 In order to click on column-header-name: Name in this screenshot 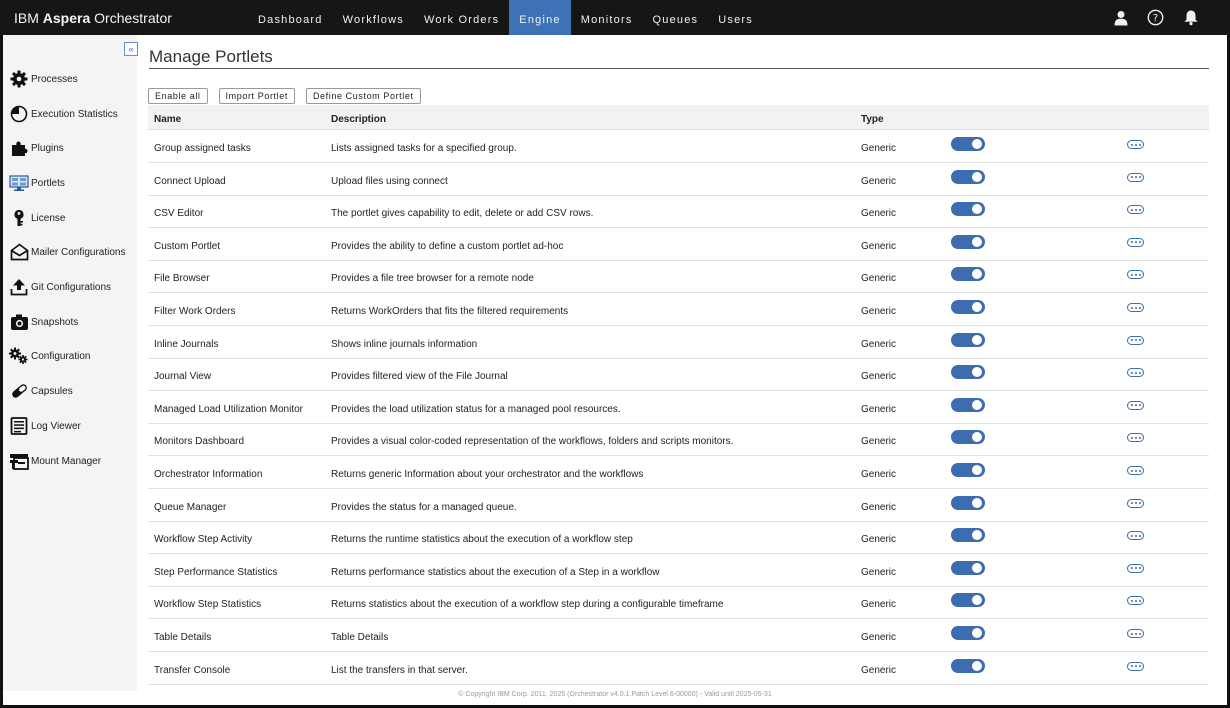, I will do `click(167, 119)`.